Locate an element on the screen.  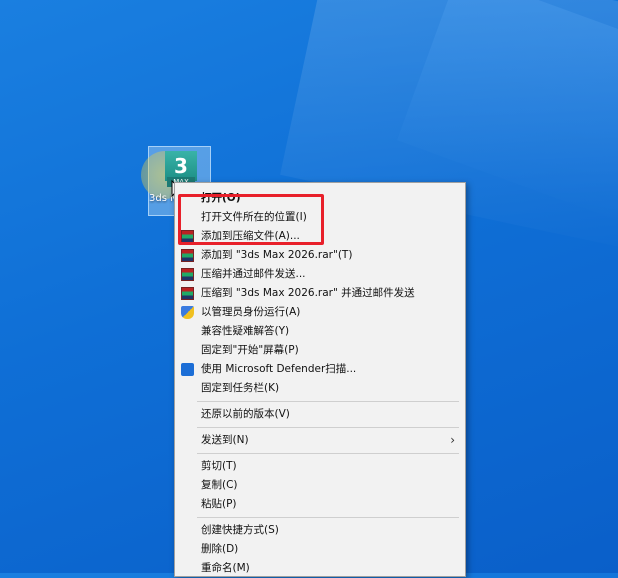
menu-item: 添加到 "3ds Max 2026.rar"(T) is located at coordinates (320, 255).